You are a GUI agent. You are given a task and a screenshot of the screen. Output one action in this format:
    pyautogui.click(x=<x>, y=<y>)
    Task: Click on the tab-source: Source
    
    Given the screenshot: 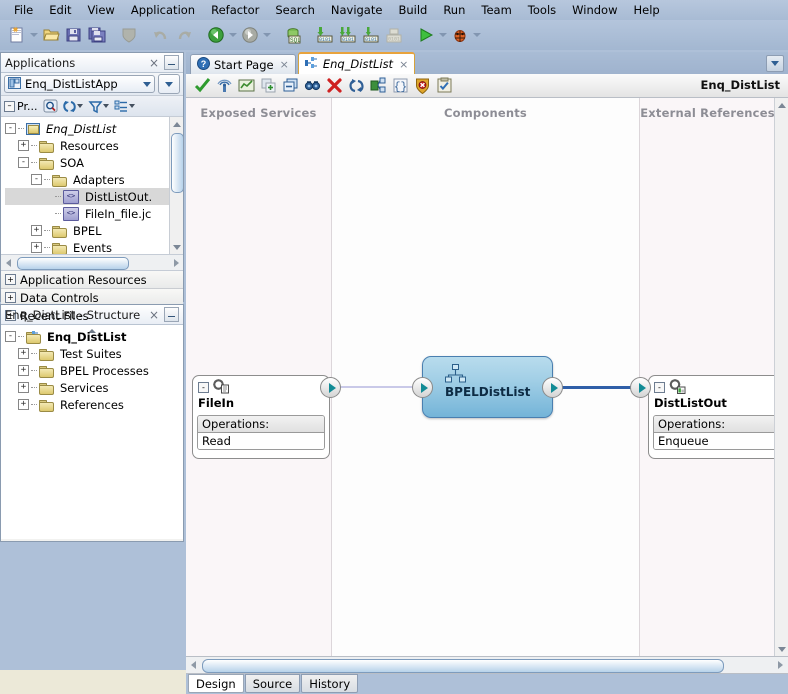 What is the action you would take?
    pyautogui.click(x=272, y=683)
    